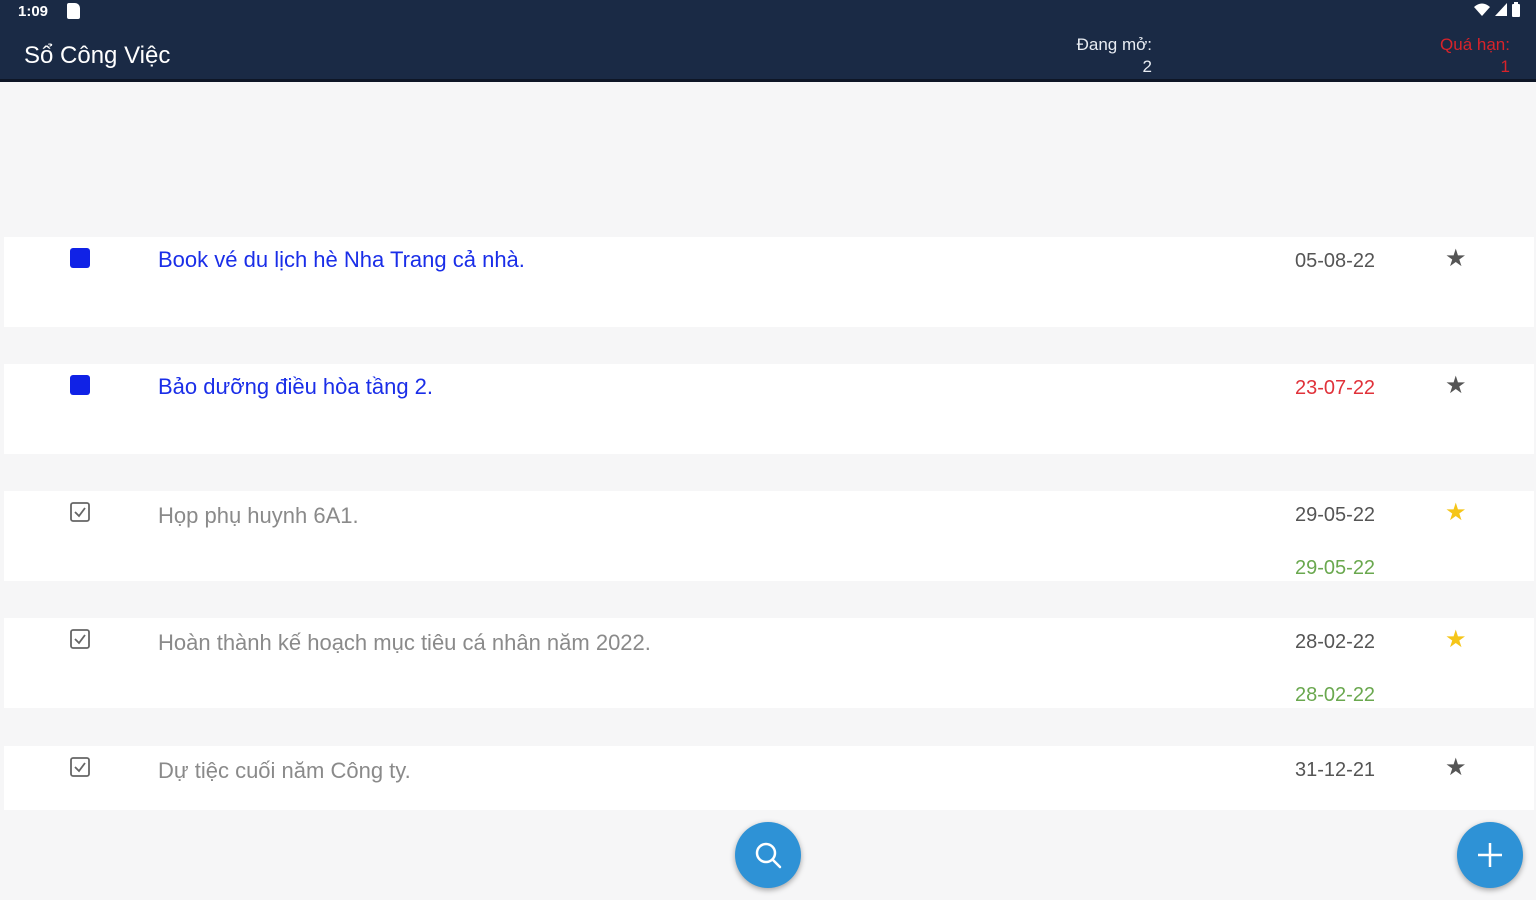  What do you see at coordinates (1475, 56) in the screenshot?
I see `overdue-count: Quá hạn: 1` at bounding box center [1475, 56].